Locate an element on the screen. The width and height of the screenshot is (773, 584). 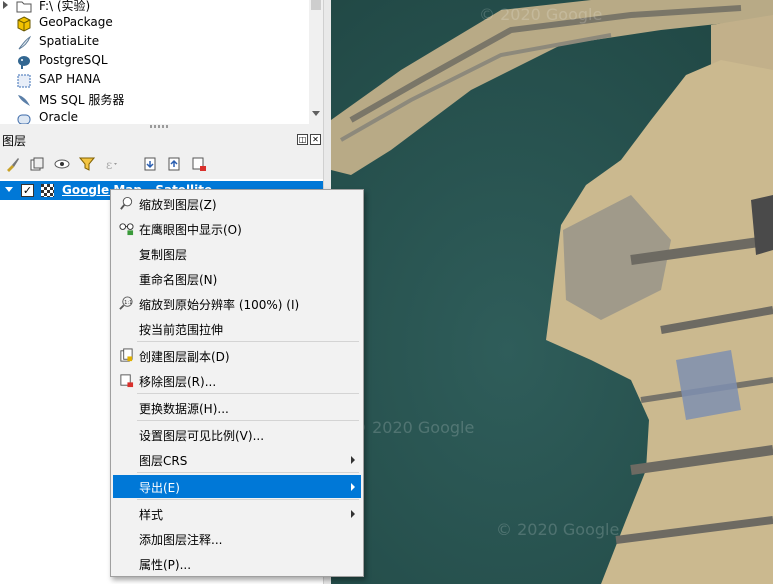
menu-item-label: 样式 is located at coordinates (151, 515).